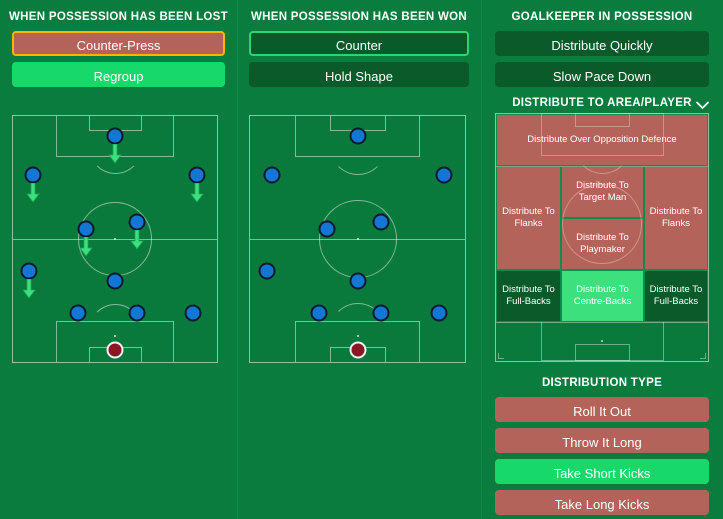  Describe the element at coordinates (602, 43) in the screenshot. I see `option-distribute-quickly: Distribute Quickly` at that location.